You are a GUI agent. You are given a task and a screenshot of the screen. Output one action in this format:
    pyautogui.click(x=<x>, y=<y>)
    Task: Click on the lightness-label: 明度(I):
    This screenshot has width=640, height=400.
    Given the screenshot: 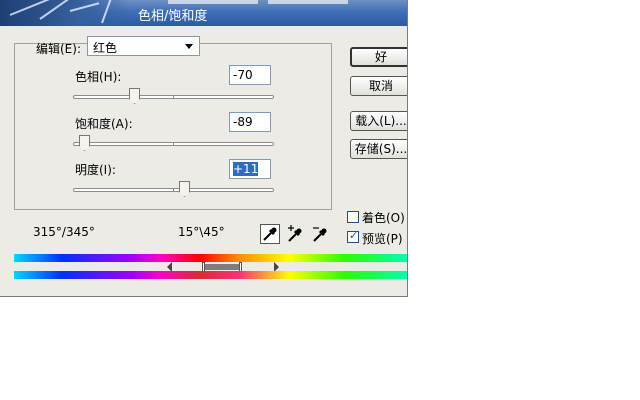 What is the action you would take?
    pyautogui.click(x=95, y=170)
    